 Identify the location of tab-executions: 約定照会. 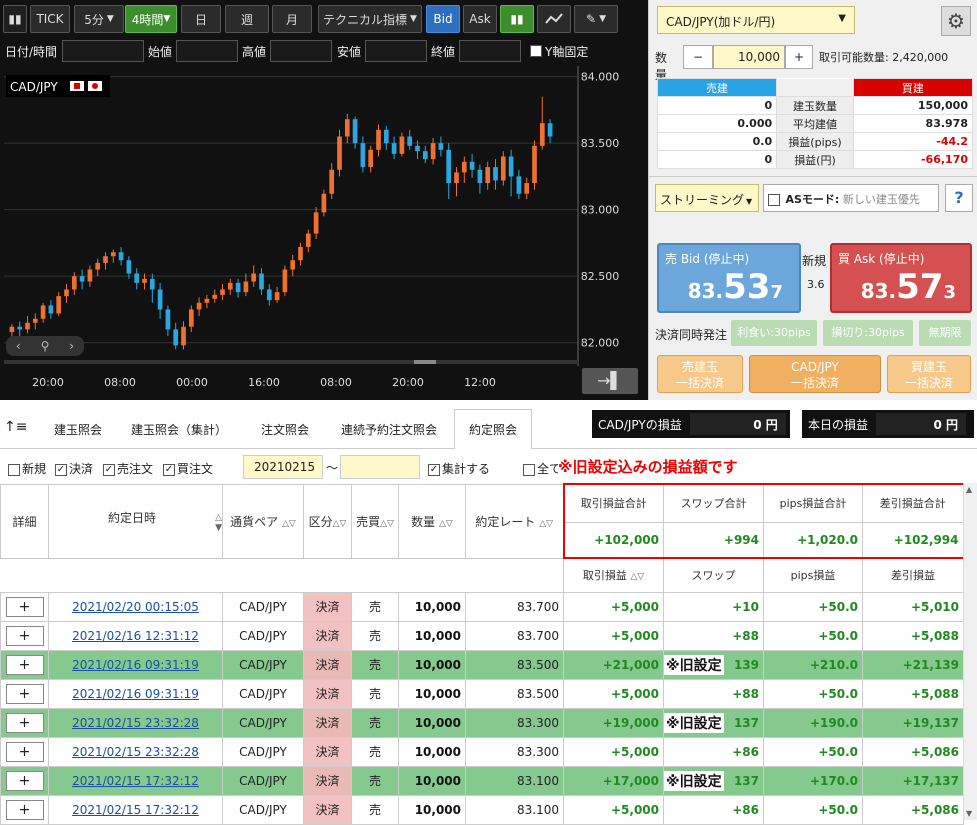
(493, 429).